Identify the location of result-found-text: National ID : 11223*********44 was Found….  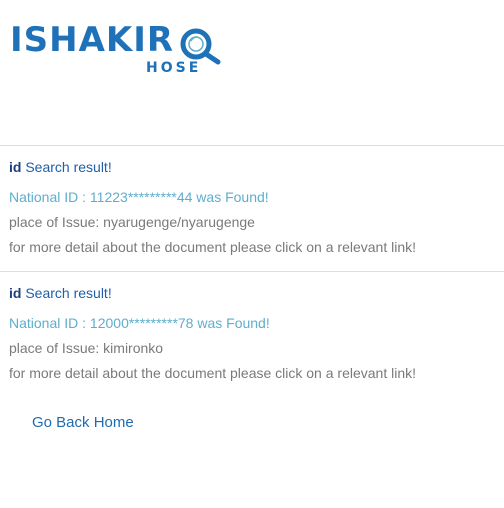
(139, 197).